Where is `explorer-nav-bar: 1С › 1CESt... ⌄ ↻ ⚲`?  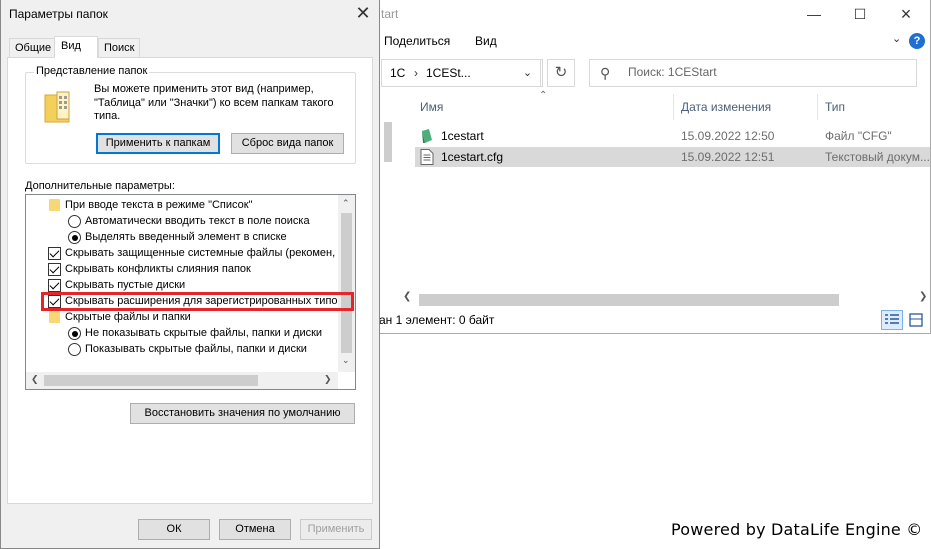
explorer-nav-bar: 1С › 1CESt... ⌄ ↻ ⚲ is located at coordinates (653, 74).